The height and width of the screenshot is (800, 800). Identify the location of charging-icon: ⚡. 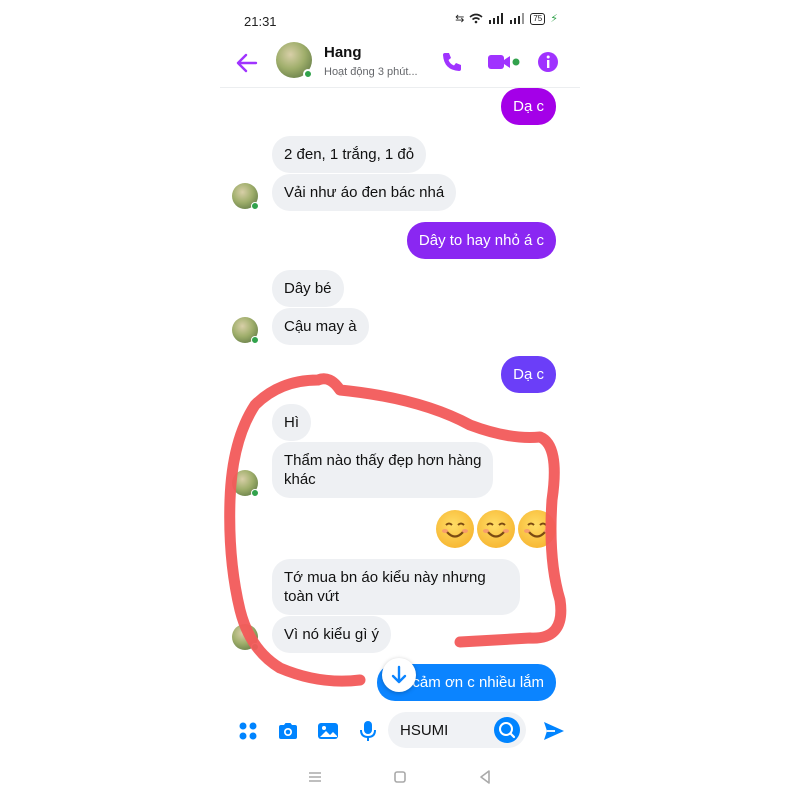
(554, 19).